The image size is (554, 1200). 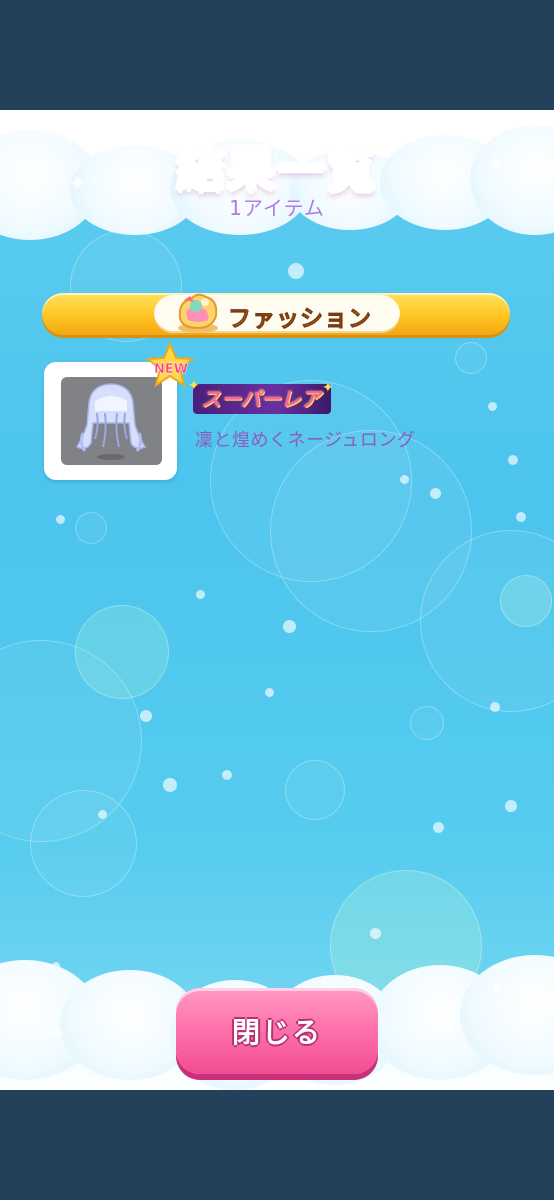 What do you see at coordinates (277, 1031) in the screenshot?
I see `close-button: 閉じる` at bounding box center [277, 1031].